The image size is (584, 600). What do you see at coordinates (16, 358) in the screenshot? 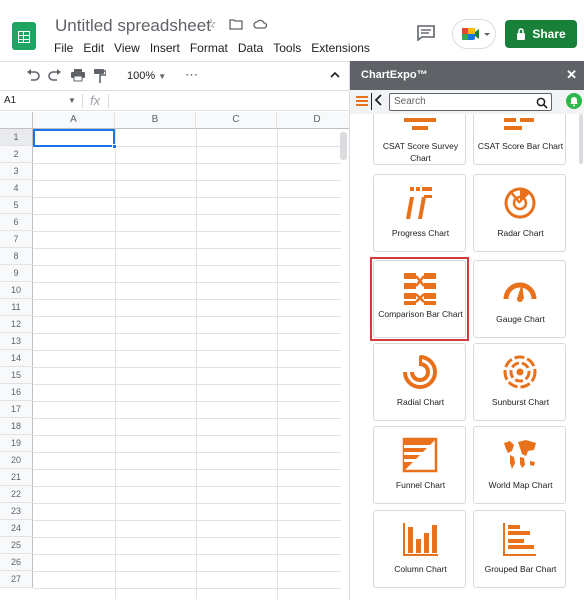
I see `row-header: 14` at bounding box center [16, 358].